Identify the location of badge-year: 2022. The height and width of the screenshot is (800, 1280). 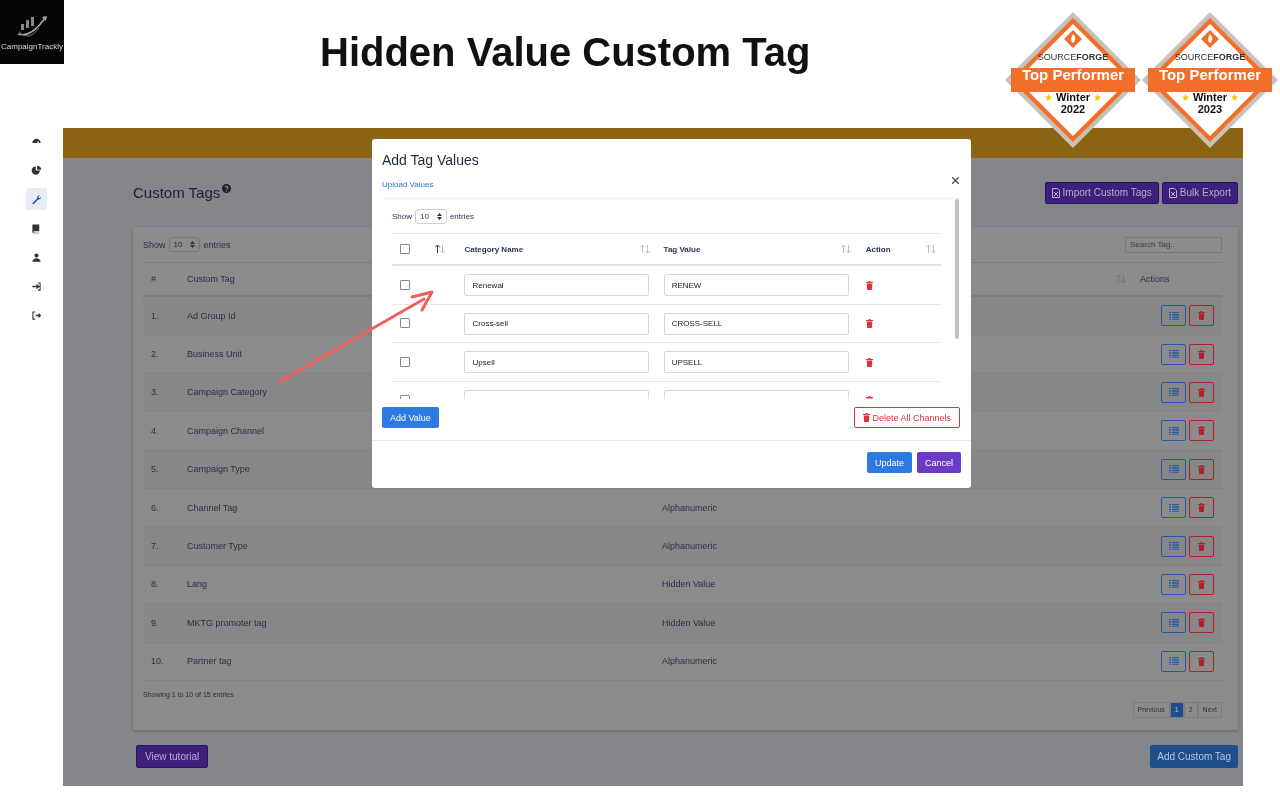
(1073, 109).